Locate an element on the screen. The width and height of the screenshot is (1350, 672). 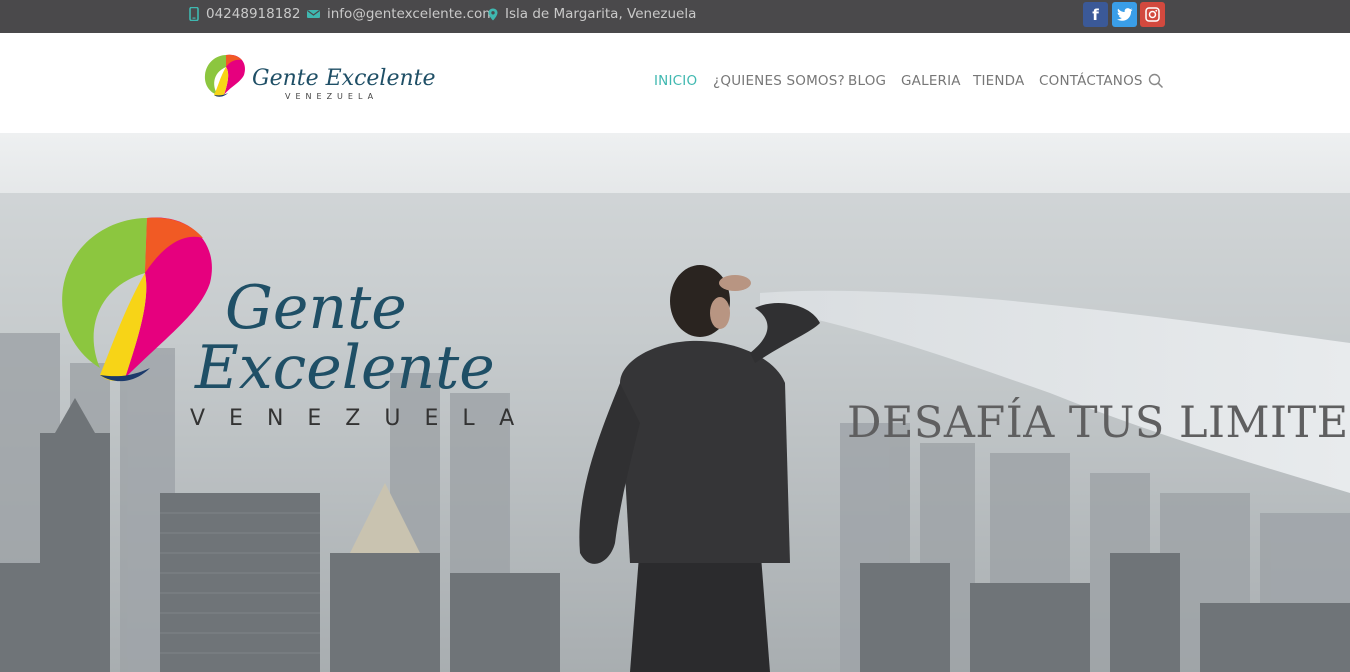
search-button is located at coordinates (1156, 81).